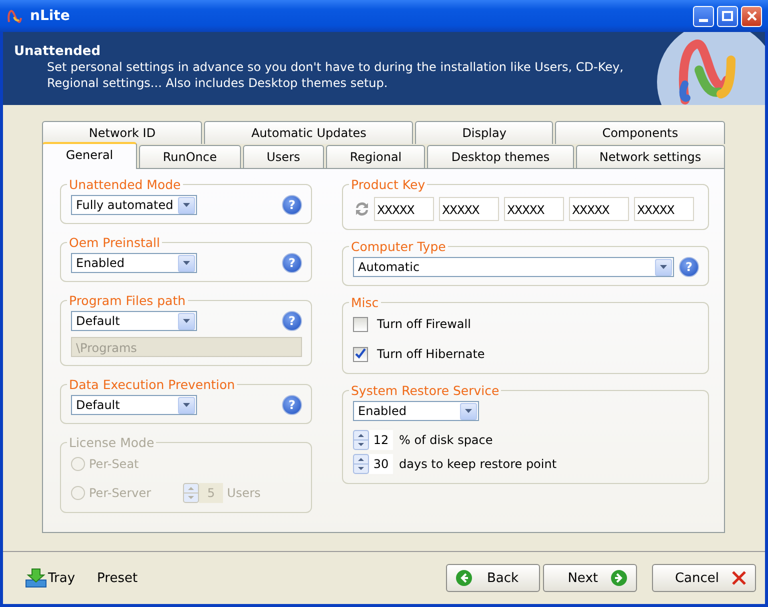  Describe the element at coordinates (58, 51) in the screenshot. I see `page-title: Unattended` at that location.